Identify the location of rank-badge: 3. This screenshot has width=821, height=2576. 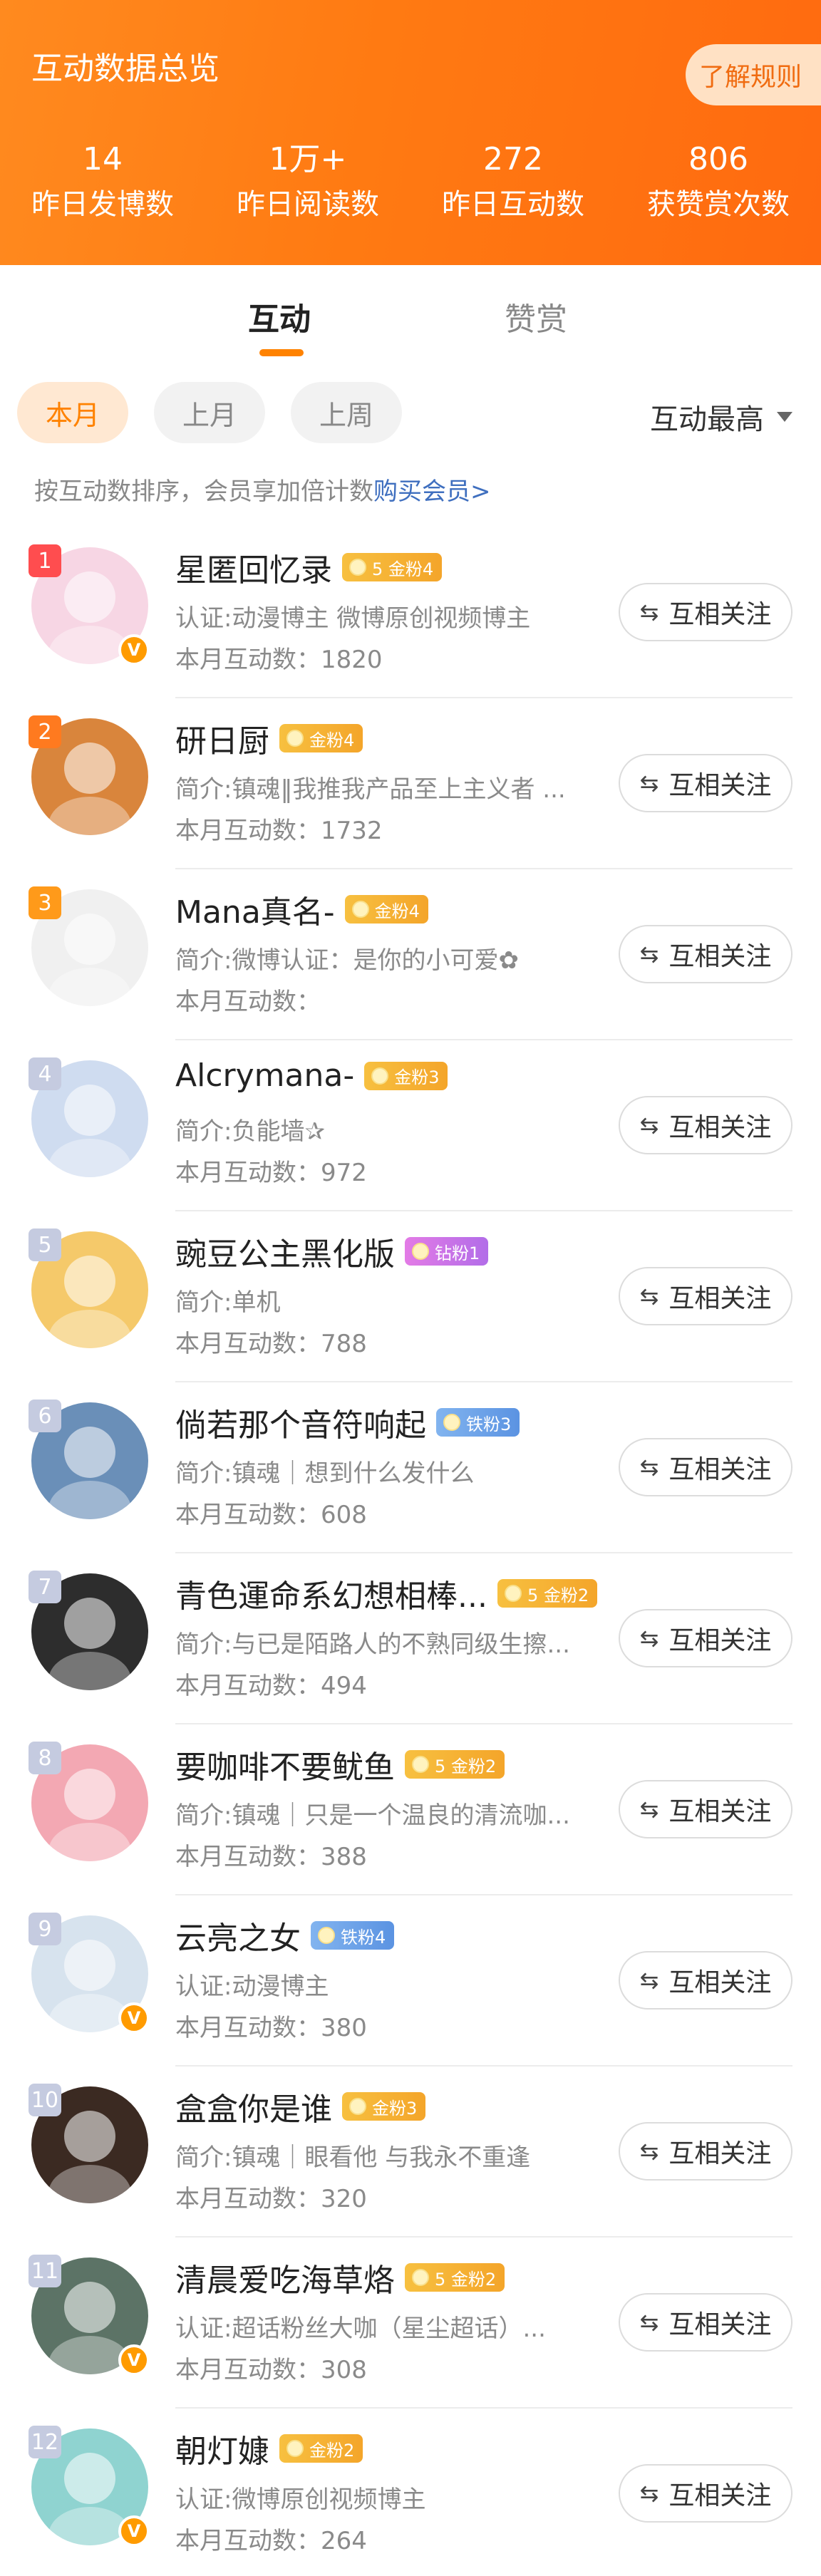
(45, 903).